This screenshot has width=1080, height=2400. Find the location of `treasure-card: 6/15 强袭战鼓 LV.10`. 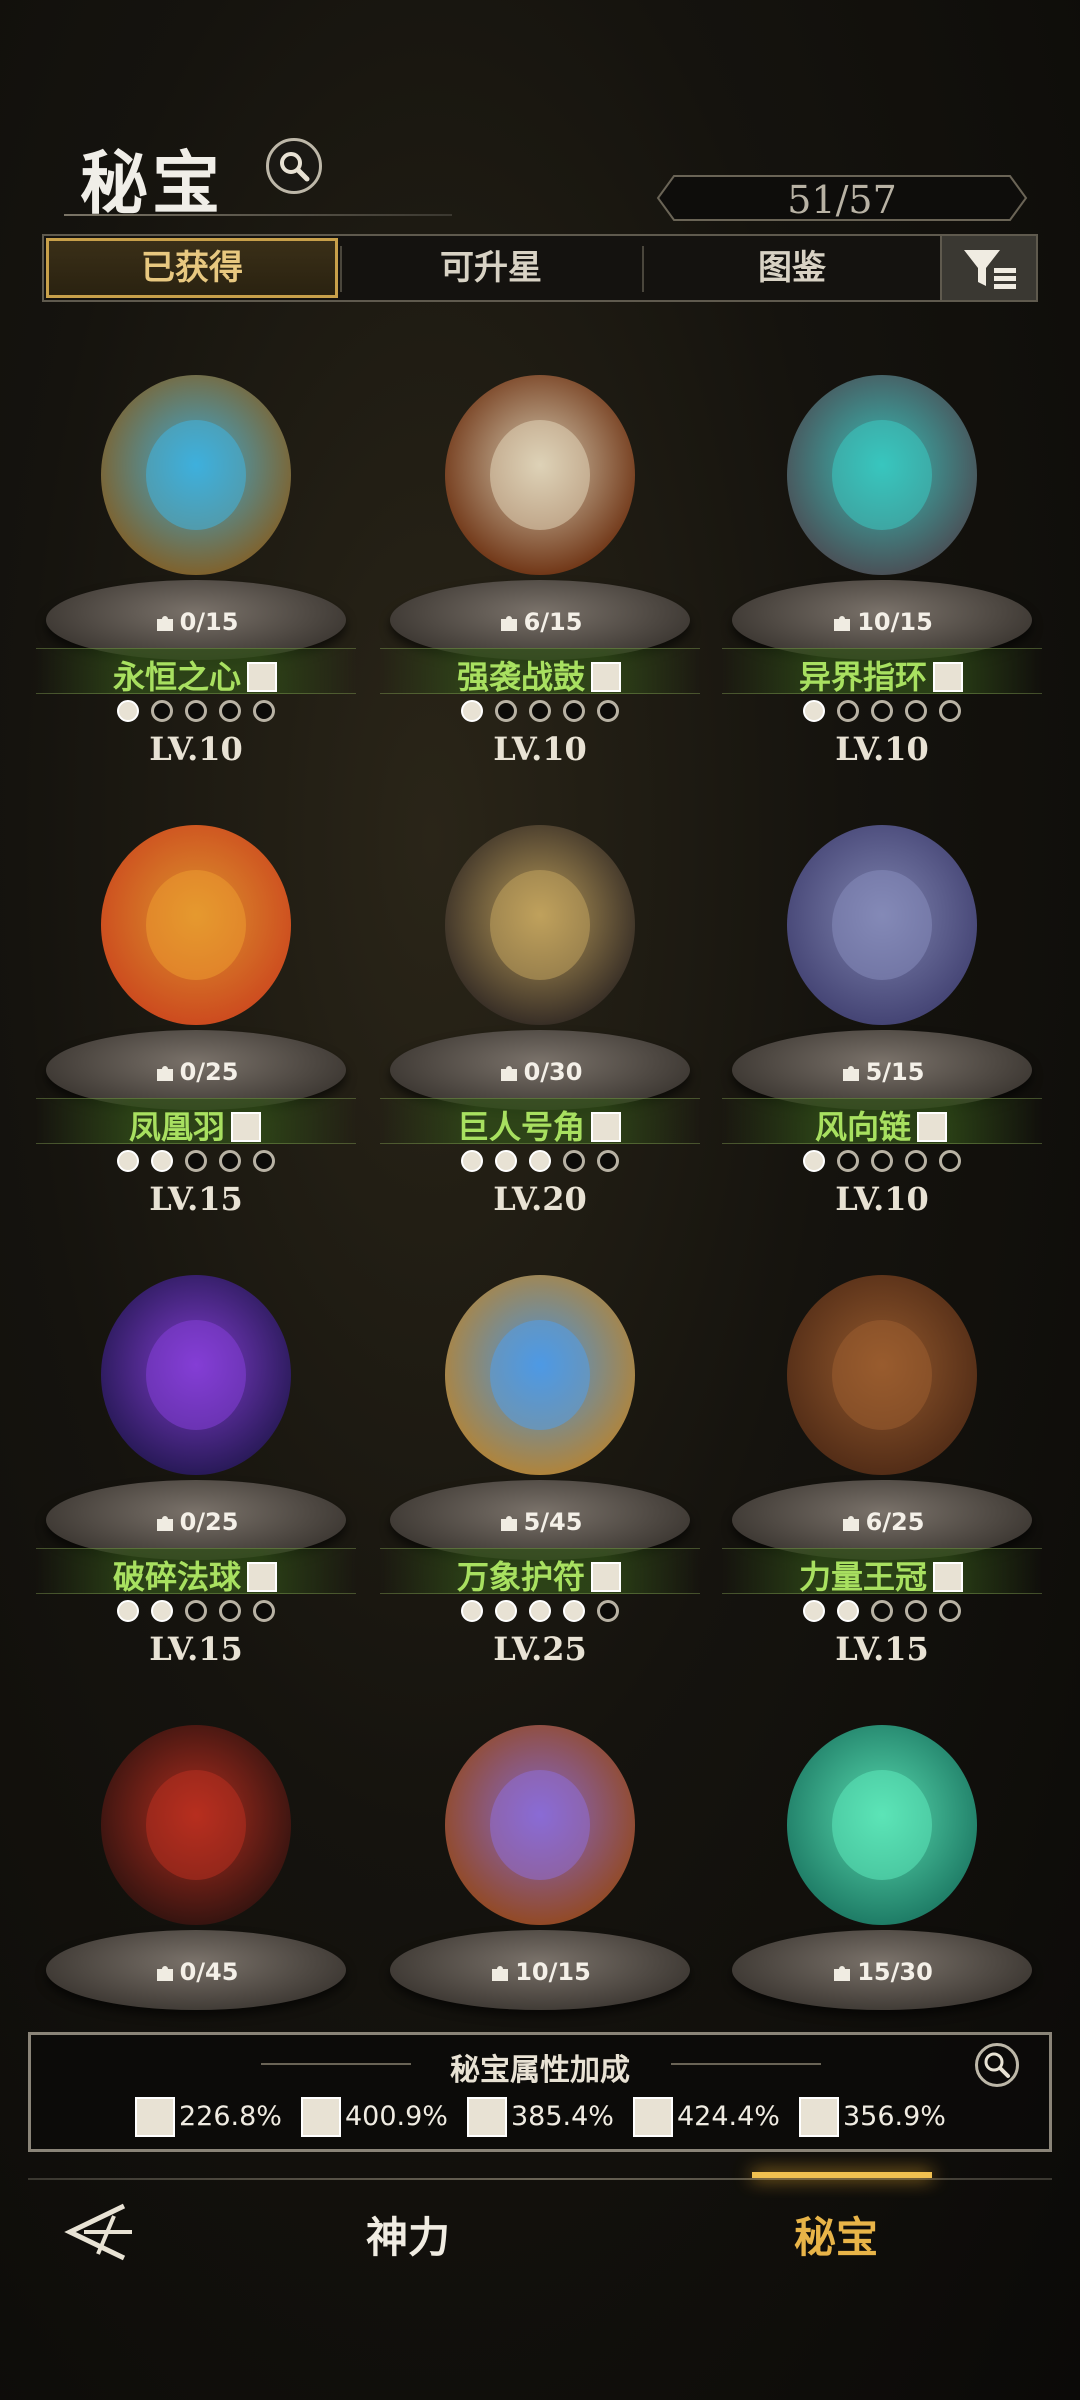

treasure-card: 6/15 强袭战鼓 LV.10 is located at coordinates (540, 552).